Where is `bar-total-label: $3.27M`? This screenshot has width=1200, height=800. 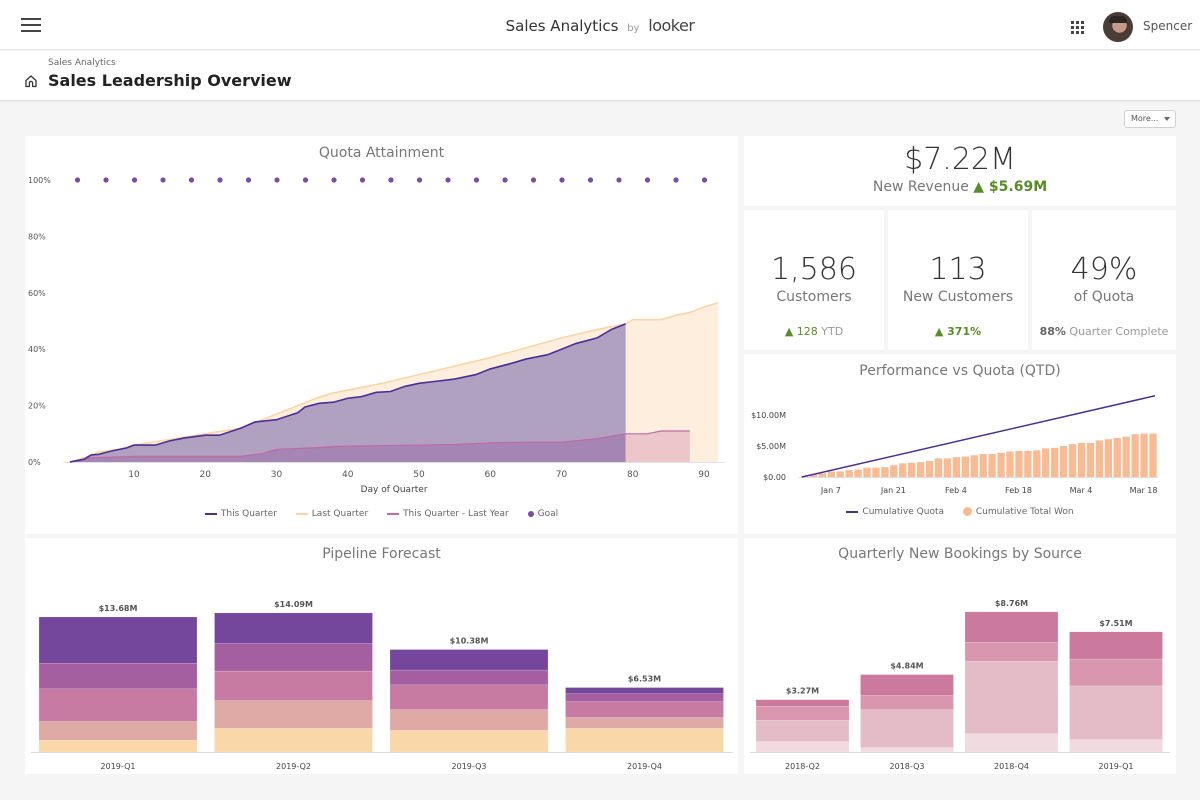
bar-total-label: $3.27M is located at coordinates (802, 691).